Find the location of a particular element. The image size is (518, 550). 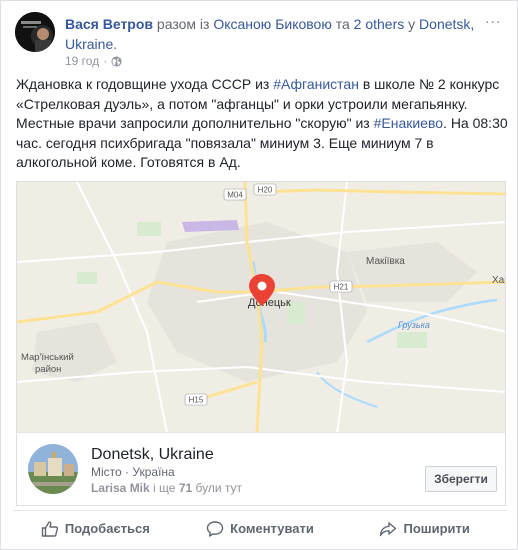

globe-icon is located at coordinates (116, 61).